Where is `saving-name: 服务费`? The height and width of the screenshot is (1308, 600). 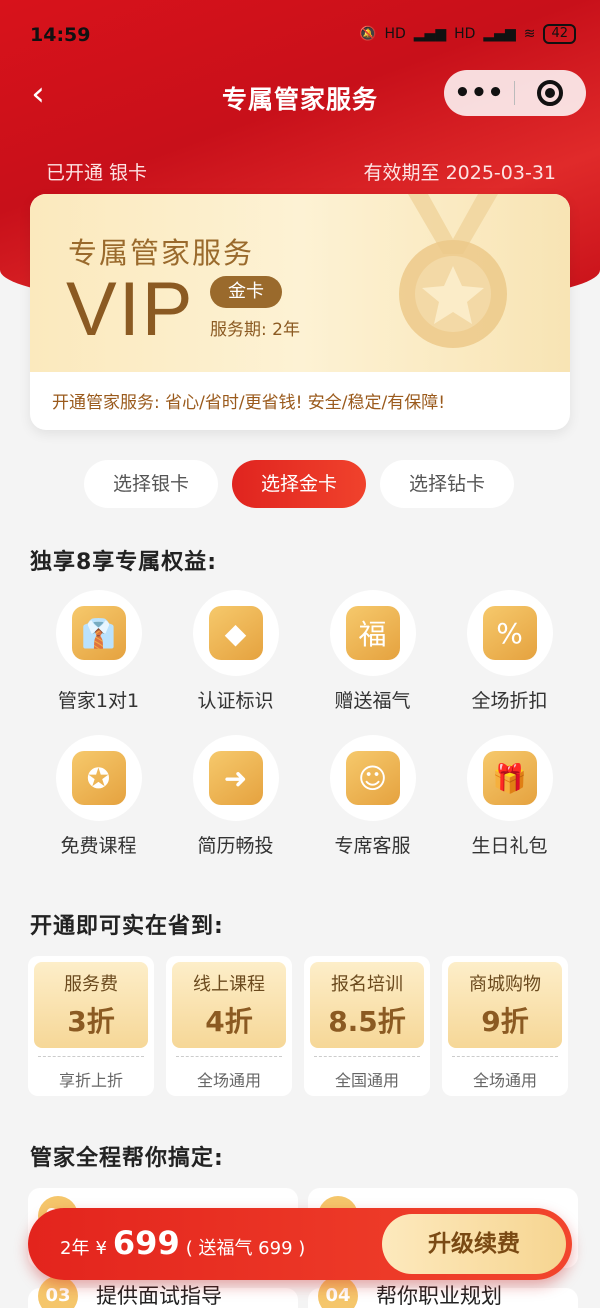
saving-name: 服务费 is located at coordinates (91, 984).